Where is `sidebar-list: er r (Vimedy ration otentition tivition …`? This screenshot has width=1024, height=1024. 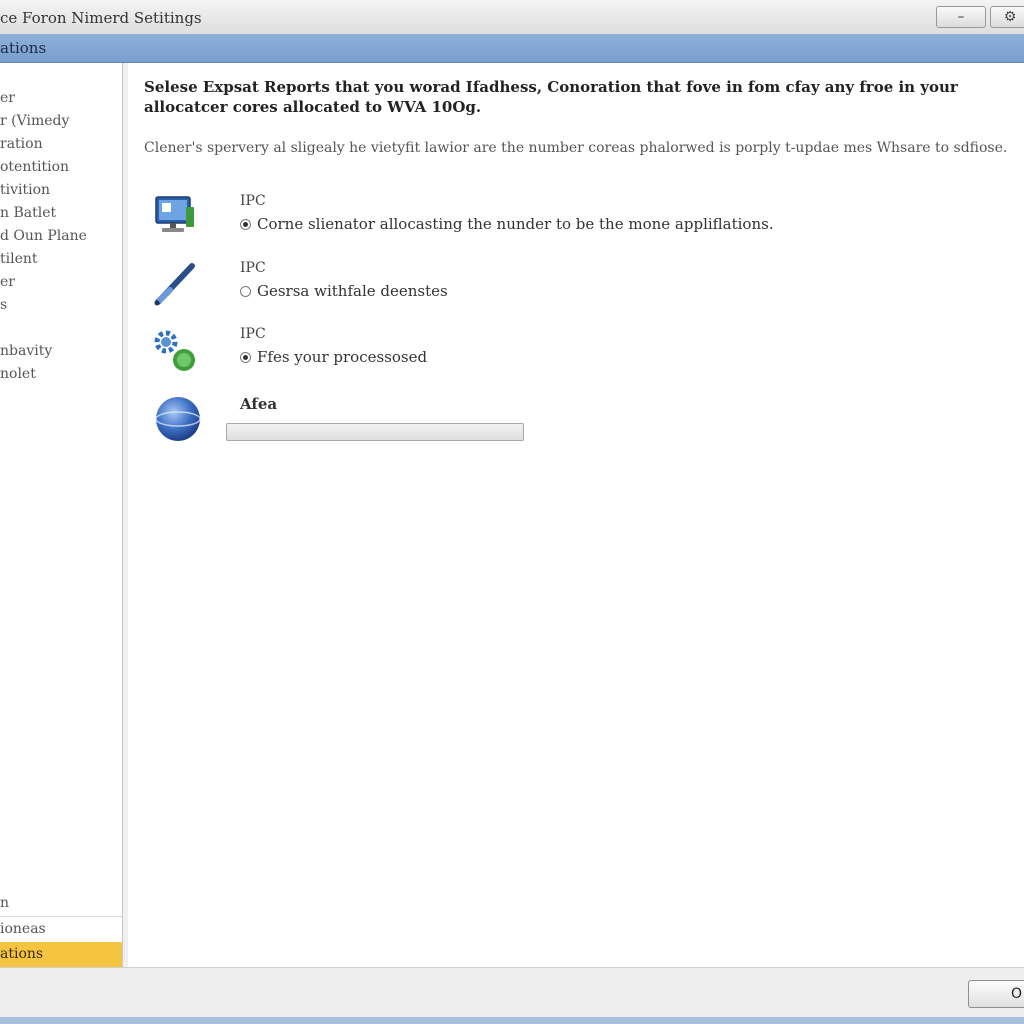 sidebar-list: er r (Vimedy ration otentition tivition … is located at coordinates (61, 236).